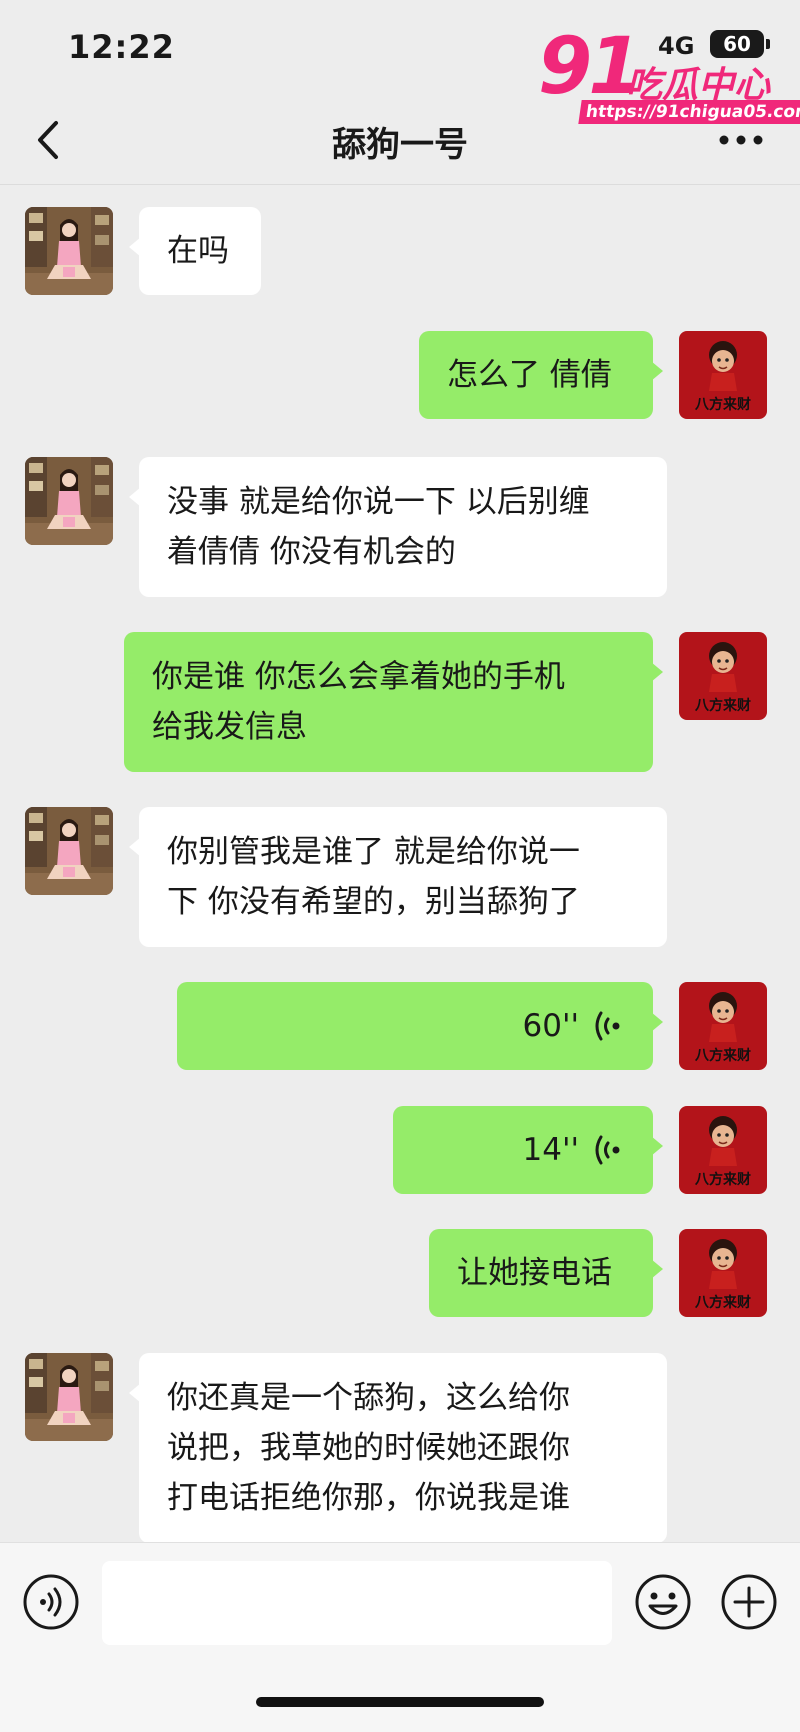 The width and height of the screenshot is (800, 1732). I want to click on watermark-number: 91, so click(590, 67).